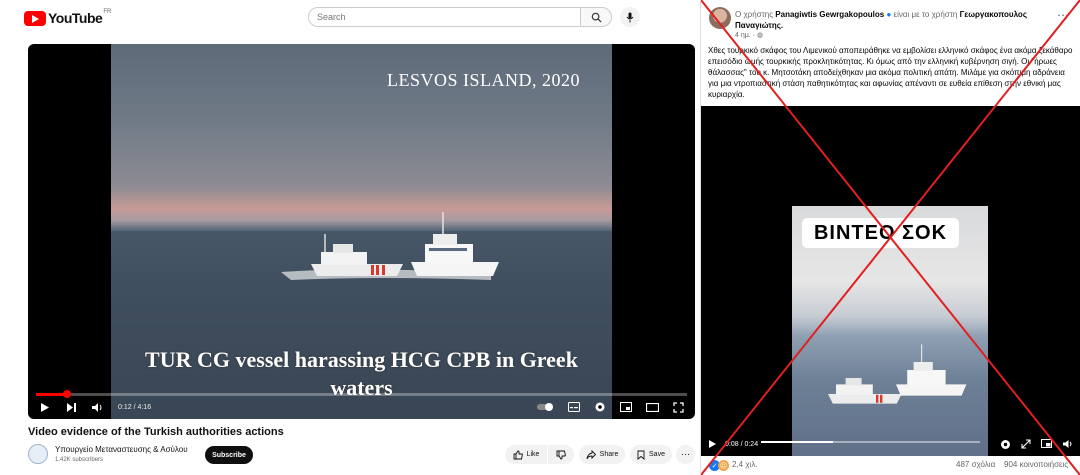 The image size is (1080, 475). I want to click on next-button, so click(71, 407).